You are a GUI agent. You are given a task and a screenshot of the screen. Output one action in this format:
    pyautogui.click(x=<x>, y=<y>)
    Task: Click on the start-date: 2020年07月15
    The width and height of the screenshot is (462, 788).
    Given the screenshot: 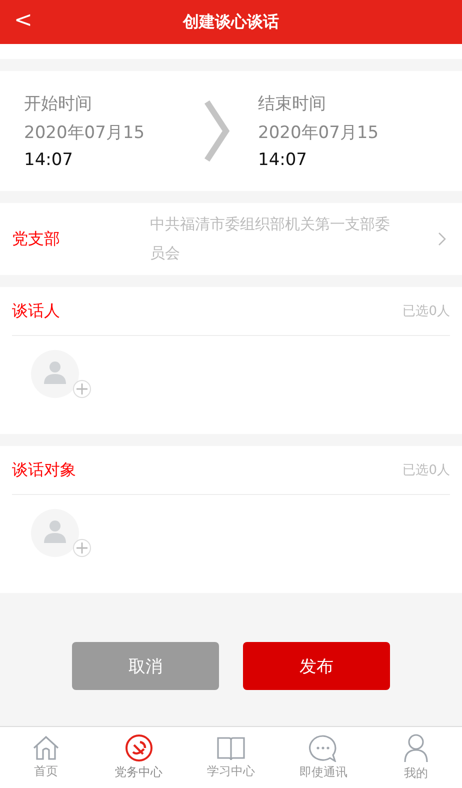 What is the action you would take?
    pyautogui.click(x=114, y=132)
    